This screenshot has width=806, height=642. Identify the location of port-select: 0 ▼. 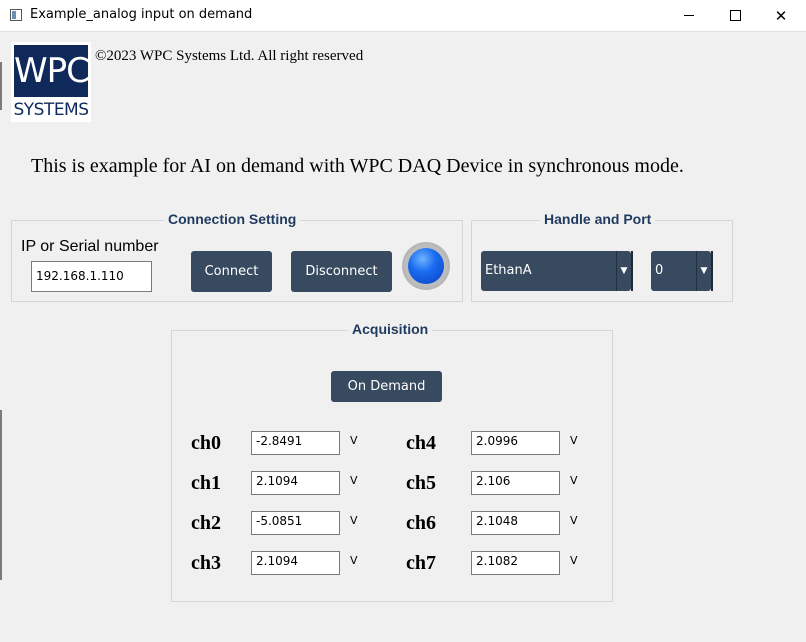
(682, 271).